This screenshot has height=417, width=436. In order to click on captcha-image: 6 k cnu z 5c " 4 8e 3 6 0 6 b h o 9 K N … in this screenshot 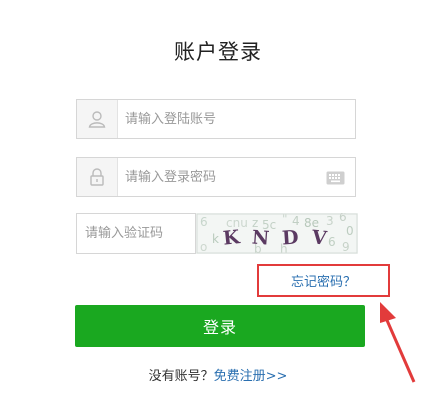, I will do `click(277, 233)`.